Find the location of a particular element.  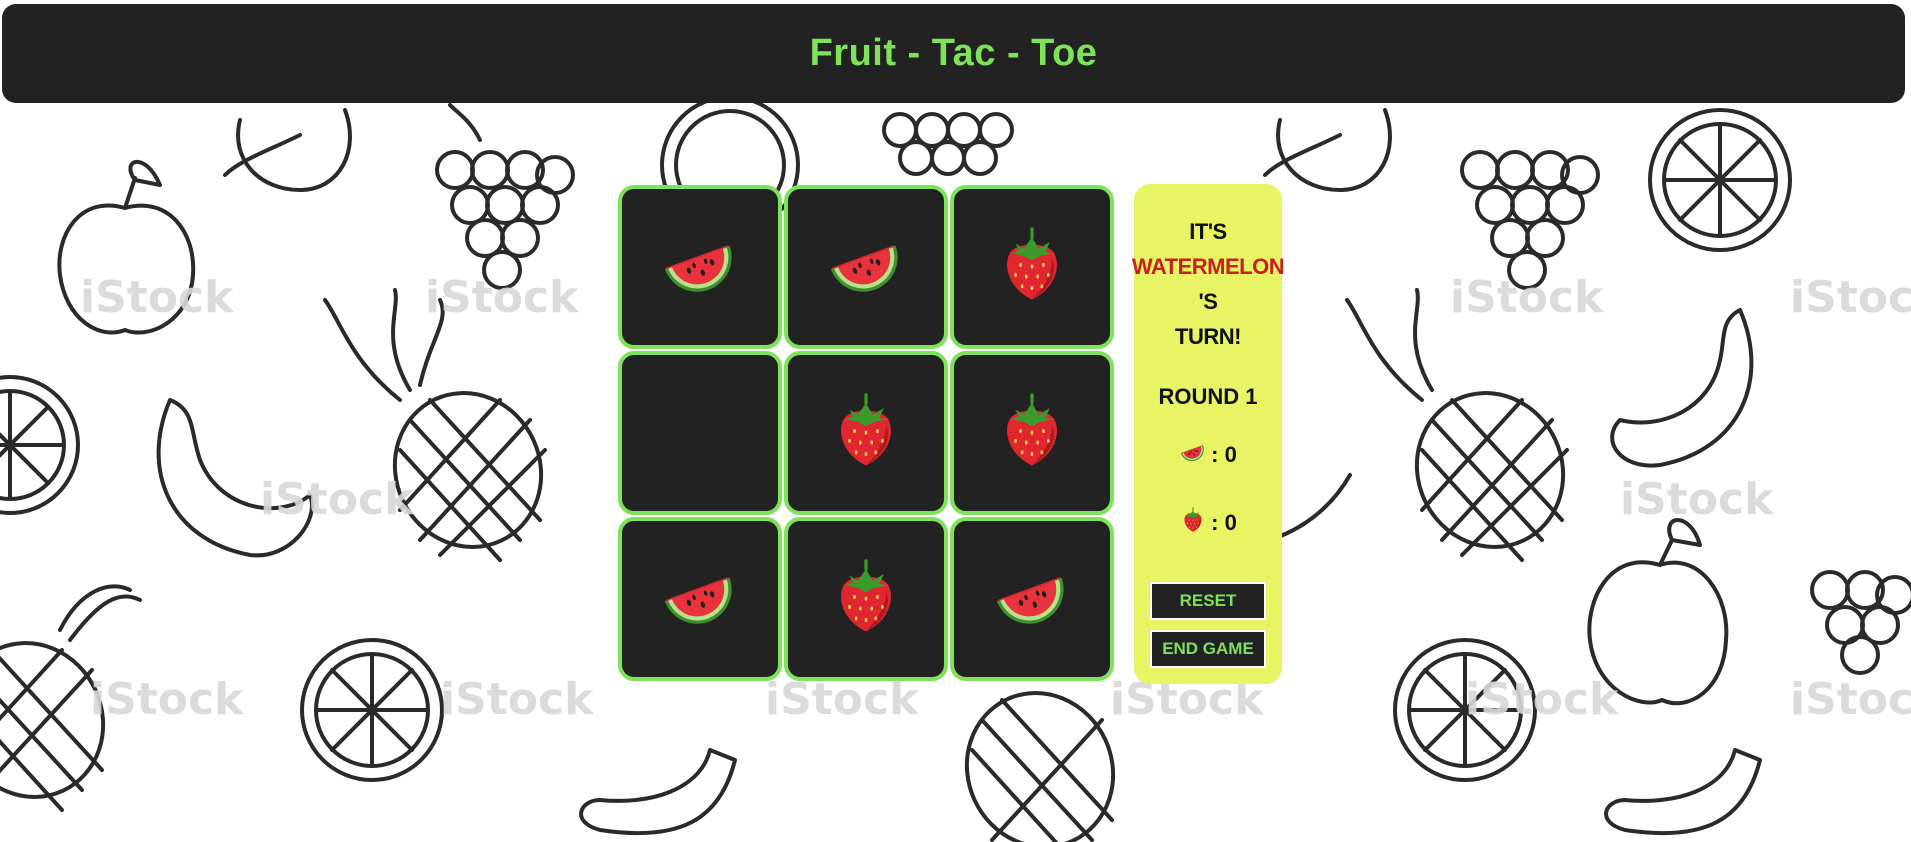

current-player: WATERMELON is located at coordinates (1208, 266).